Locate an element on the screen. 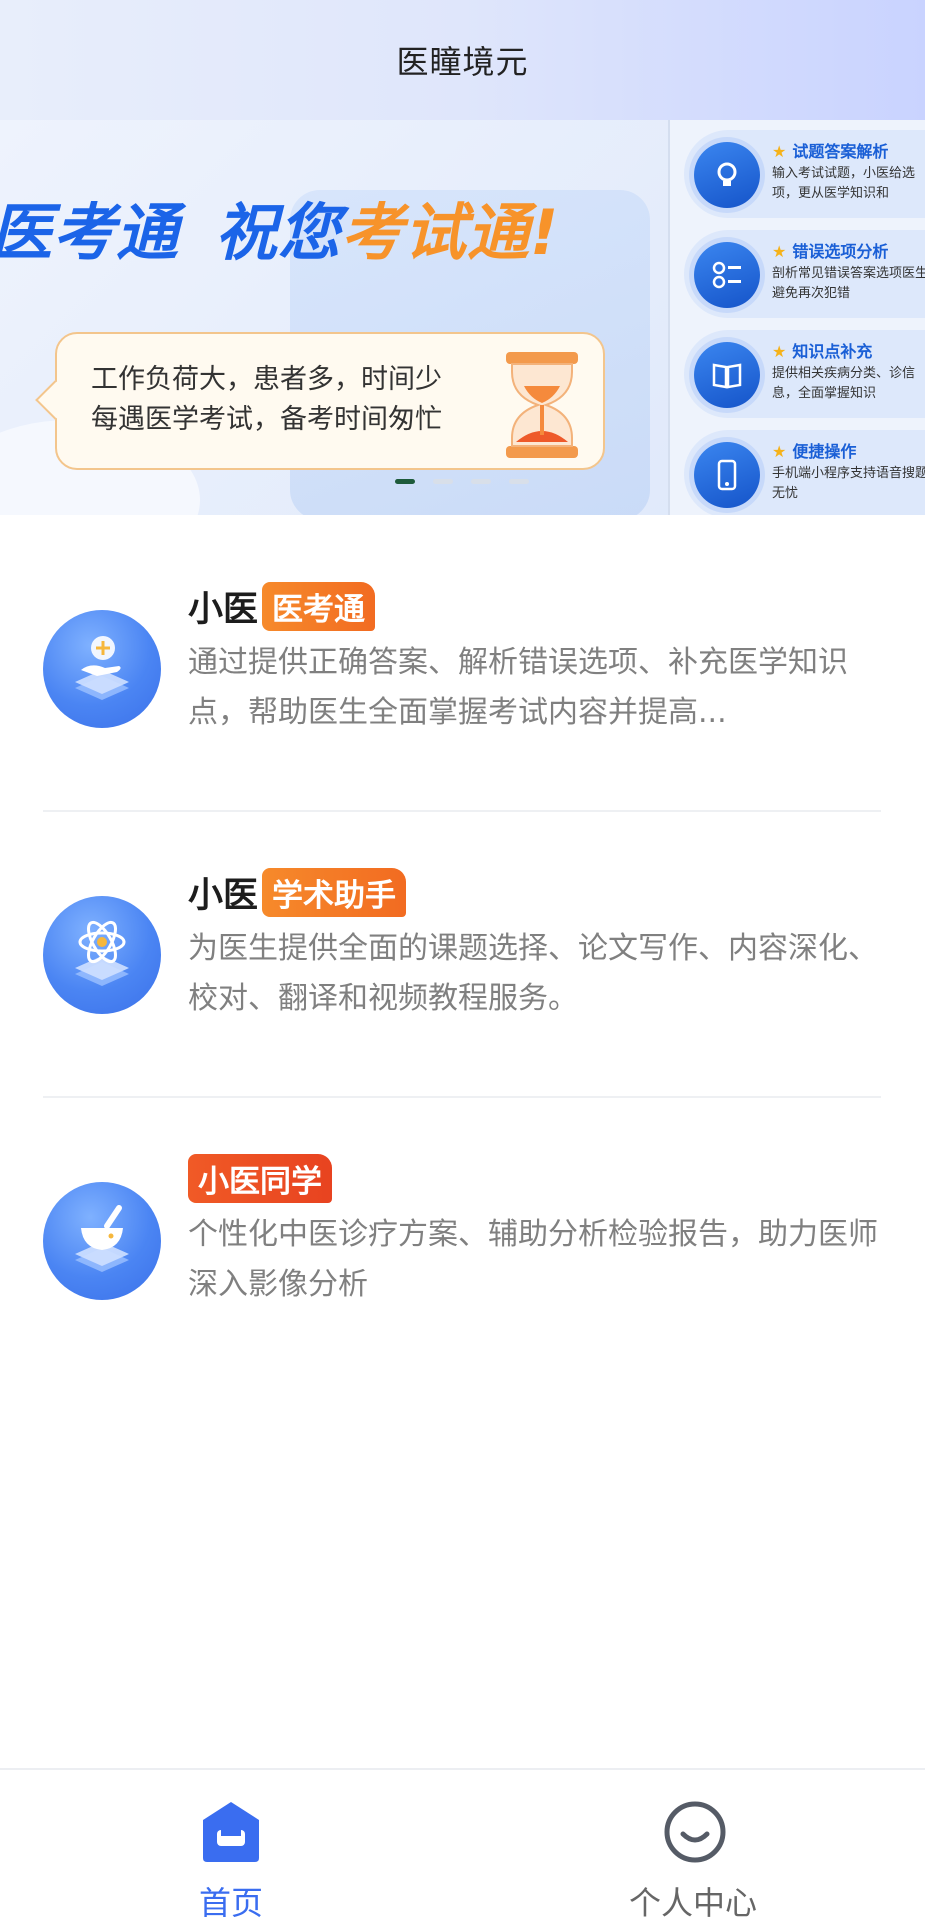  atom-icon is located at coordinates (102, 955).